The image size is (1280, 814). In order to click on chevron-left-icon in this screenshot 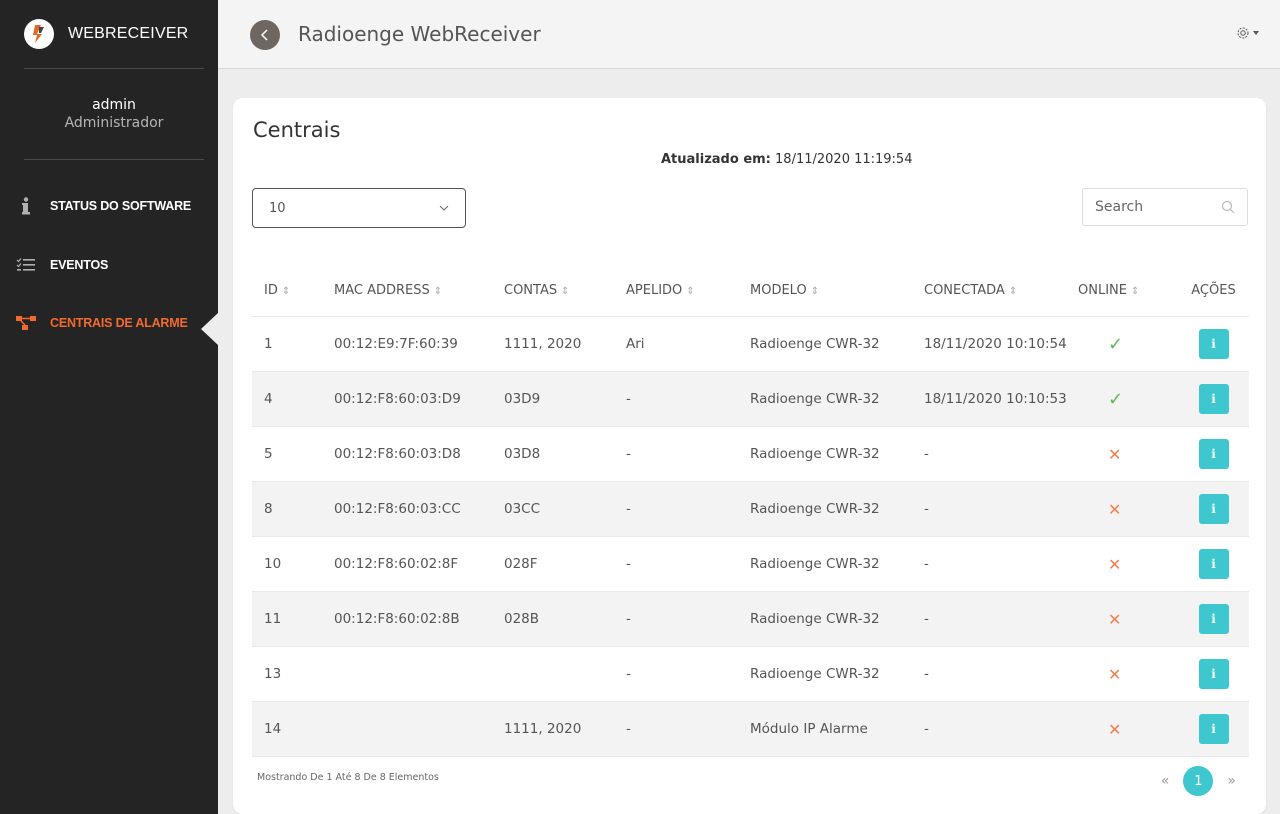, I will do `click(264, 35)`.